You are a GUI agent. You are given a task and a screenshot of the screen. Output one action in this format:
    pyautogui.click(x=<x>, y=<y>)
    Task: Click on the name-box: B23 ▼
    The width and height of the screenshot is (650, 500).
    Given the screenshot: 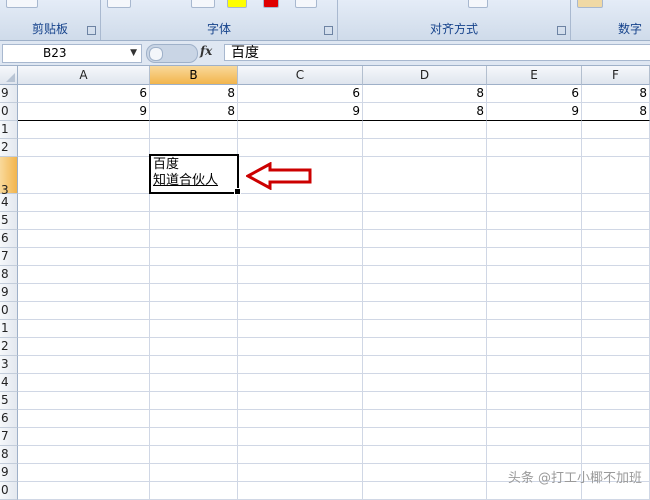 What is the action you would take?
    pyautogui.click(x=72, y=53)
    